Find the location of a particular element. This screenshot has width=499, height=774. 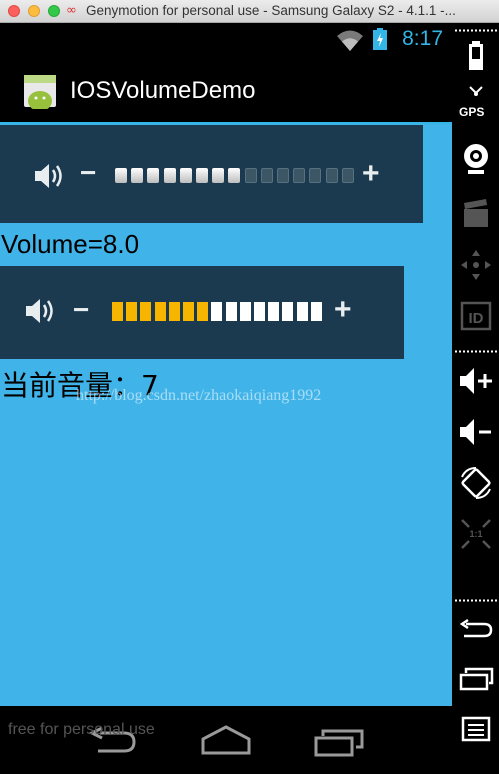

status-bar: 8:17 is located at coordinates (226, 39).